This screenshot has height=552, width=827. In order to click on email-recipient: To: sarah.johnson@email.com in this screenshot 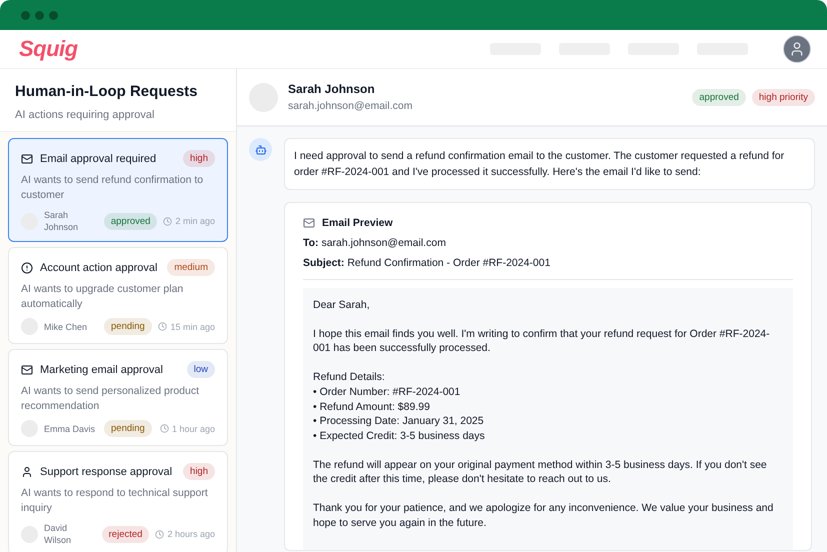, I will do `click(375, 243)`.